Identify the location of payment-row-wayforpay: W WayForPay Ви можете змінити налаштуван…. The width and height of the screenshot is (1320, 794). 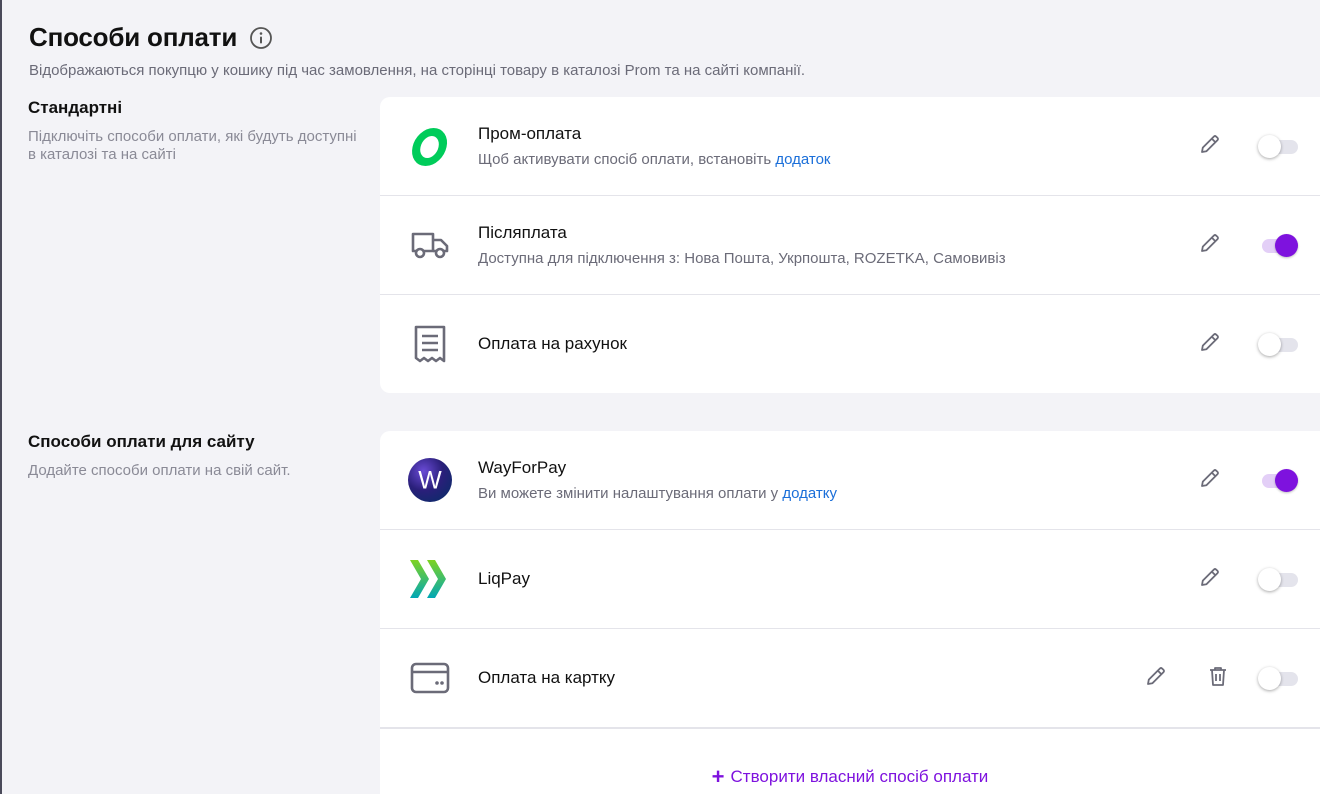
(850, 480).